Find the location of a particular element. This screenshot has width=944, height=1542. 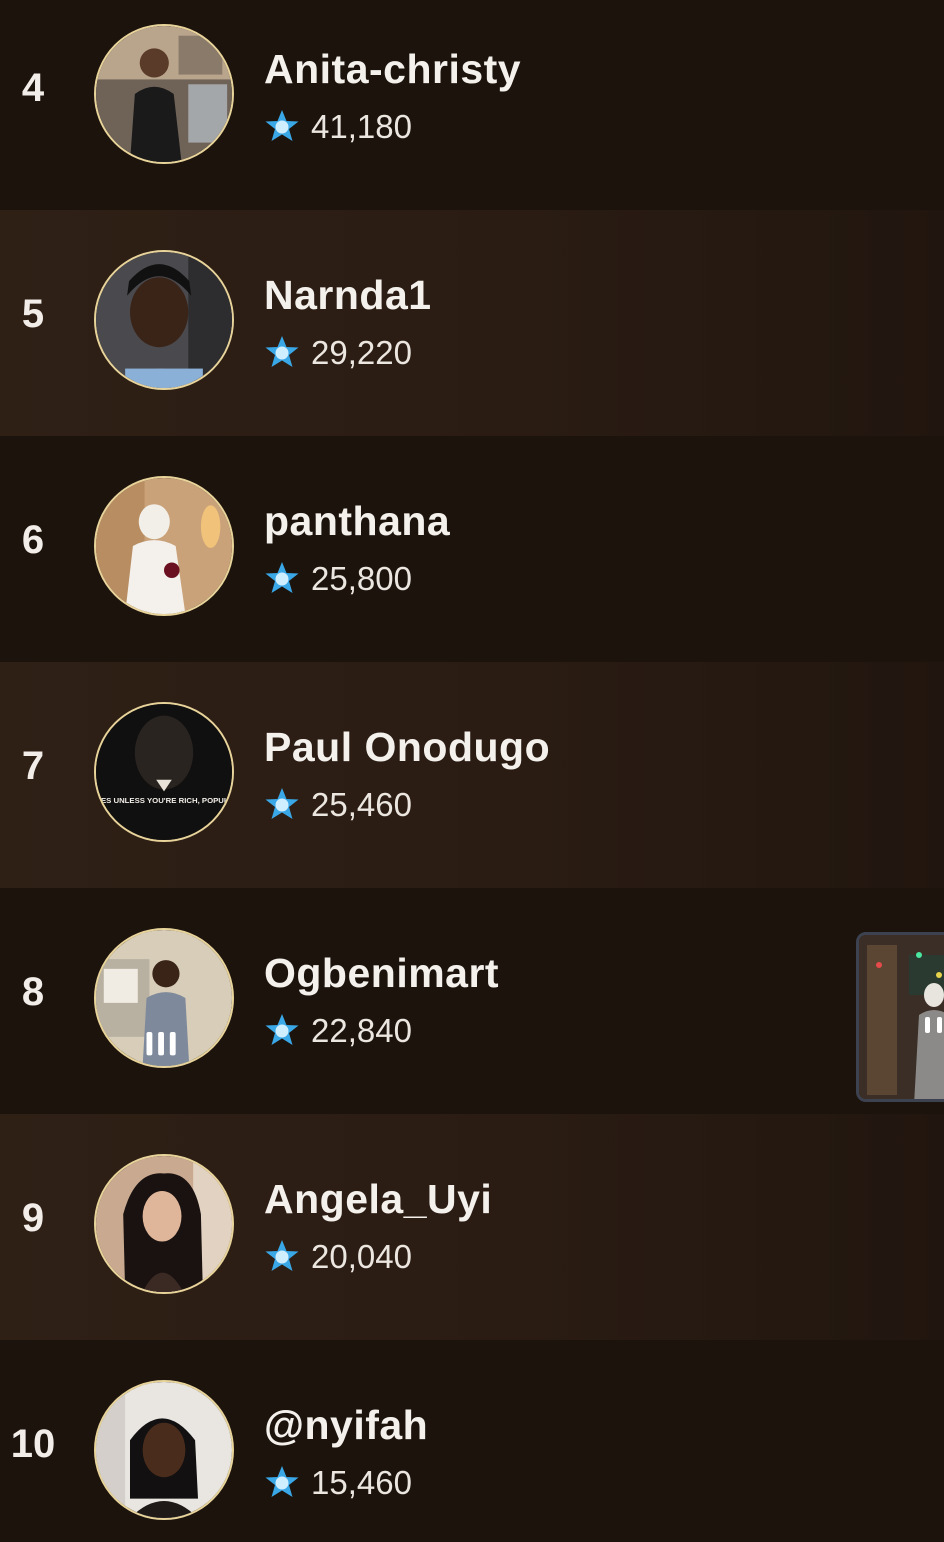

leaderboard-row: 6 panthana 25,800 is located at coordinates (472, 549).